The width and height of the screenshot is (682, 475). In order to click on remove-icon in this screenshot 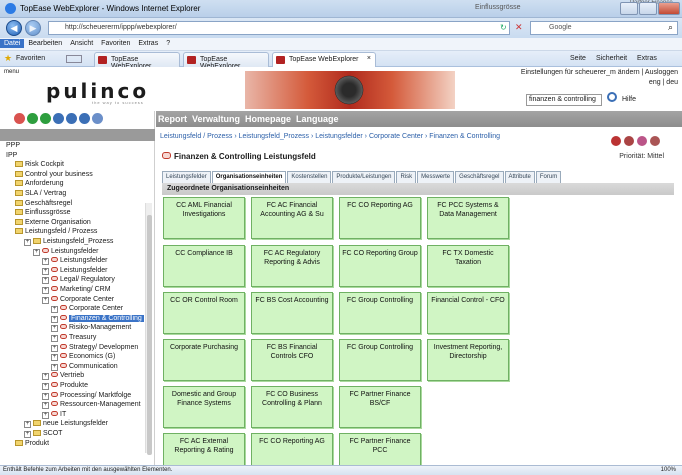, I will do `click(45, 118)`.